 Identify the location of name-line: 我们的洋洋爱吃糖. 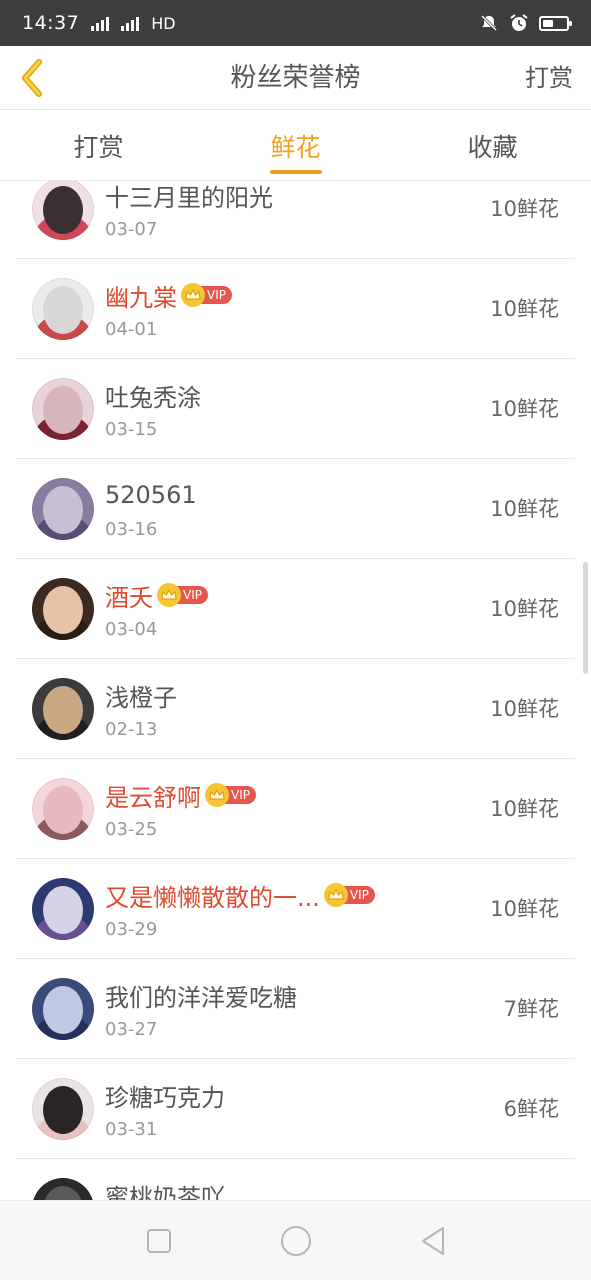
(201, 995).